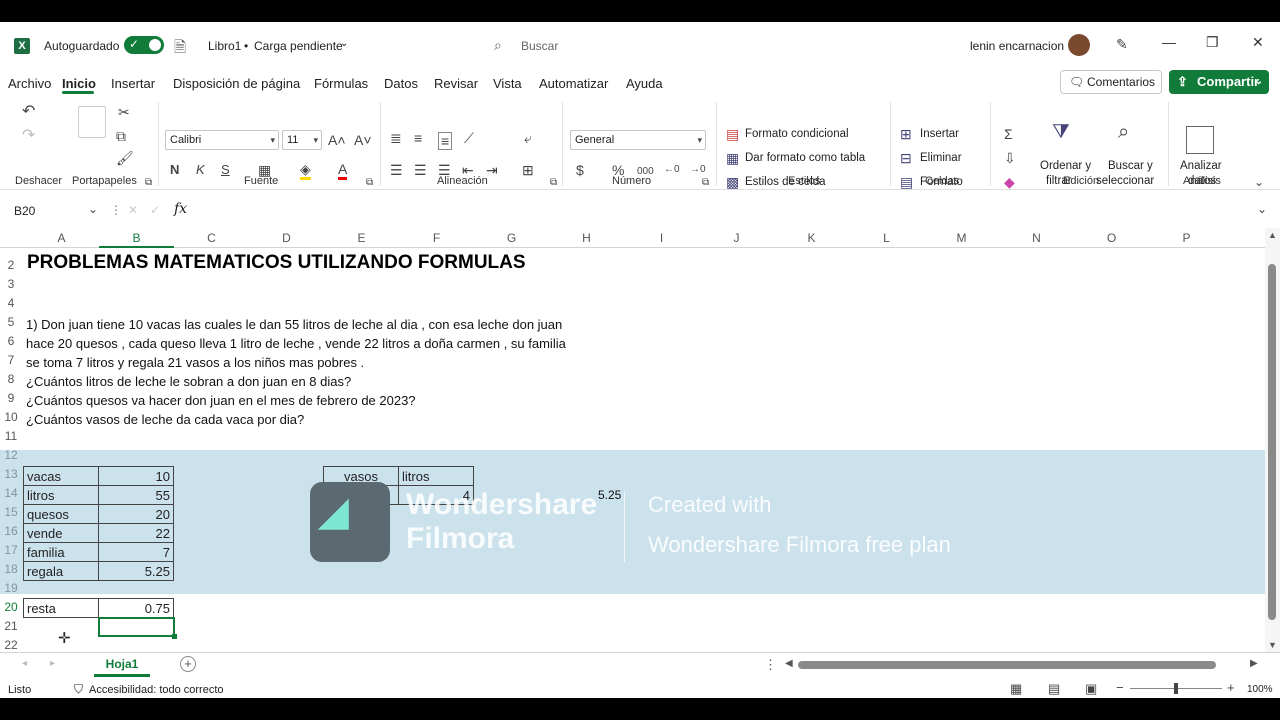 The height and width of the screenshot is (720, 1280). Describe the element at coordinates (61, 238) in the screenshot. I see `column-header-a: A` at that location.